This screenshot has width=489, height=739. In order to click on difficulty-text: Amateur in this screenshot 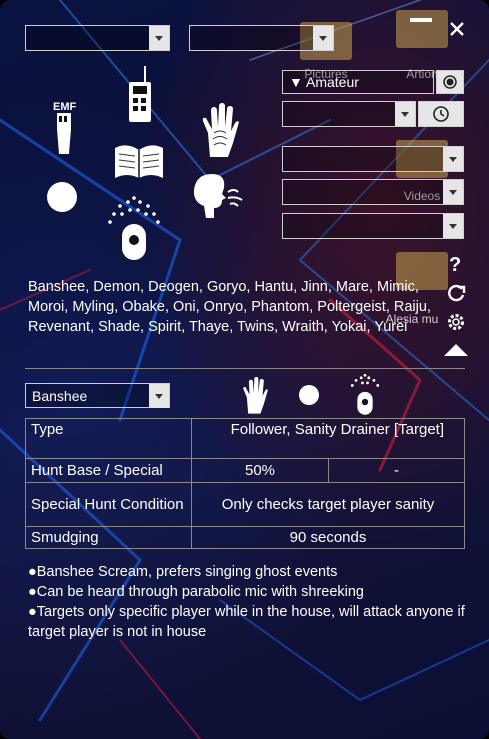, I will do `click(332, 82)`.